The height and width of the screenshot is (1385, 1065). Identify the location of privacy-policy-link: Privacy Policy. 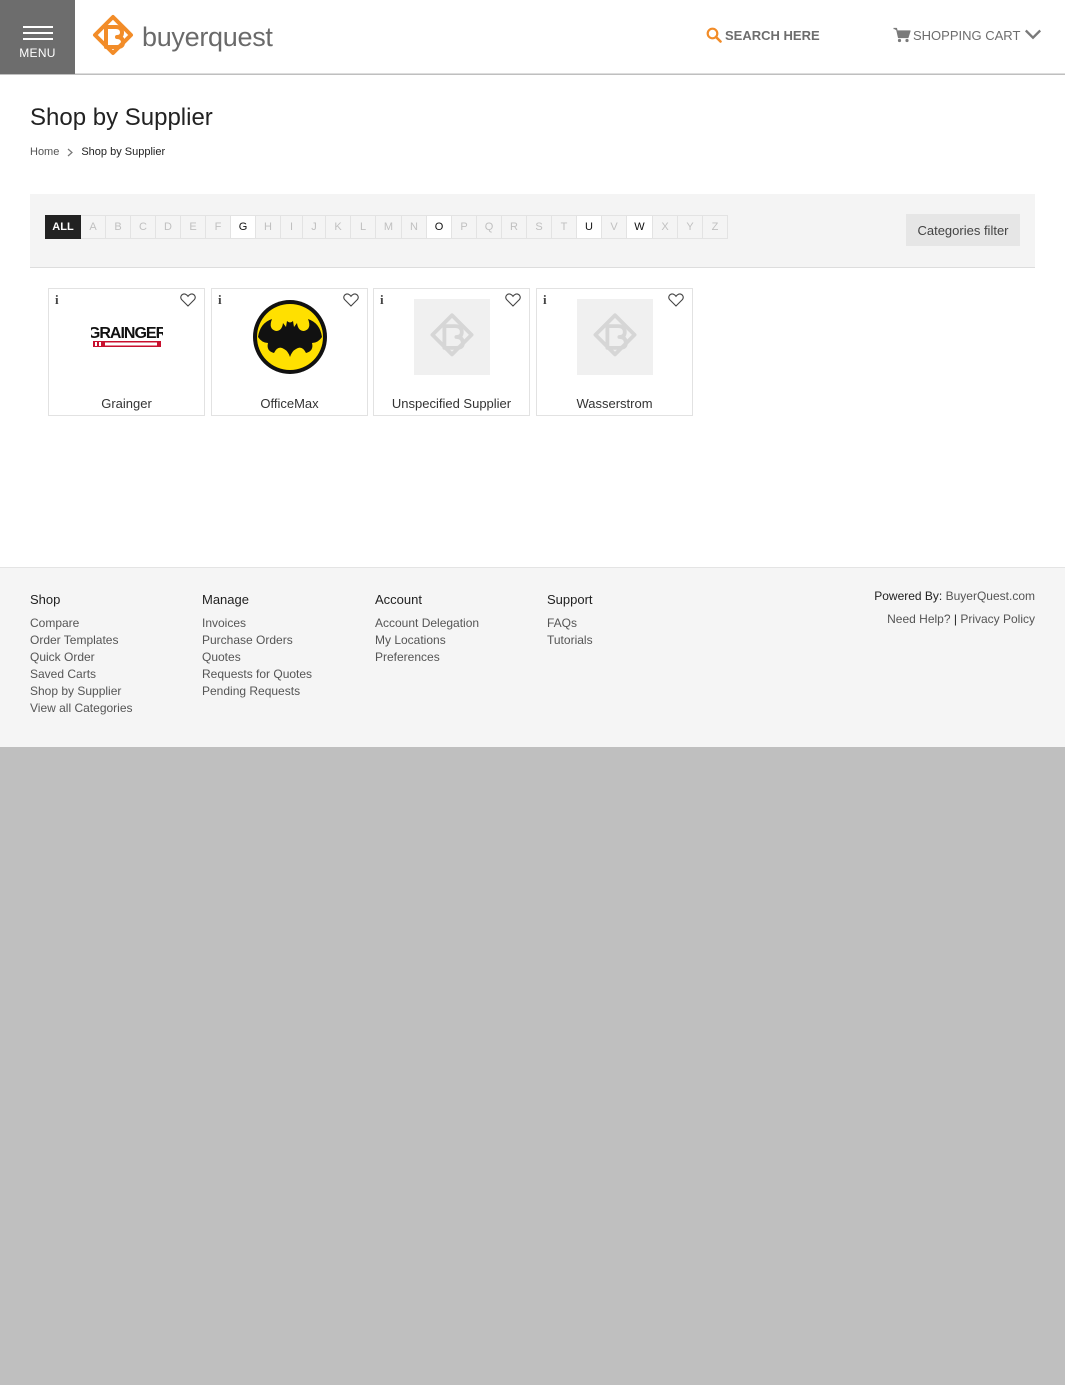
(997, 619).